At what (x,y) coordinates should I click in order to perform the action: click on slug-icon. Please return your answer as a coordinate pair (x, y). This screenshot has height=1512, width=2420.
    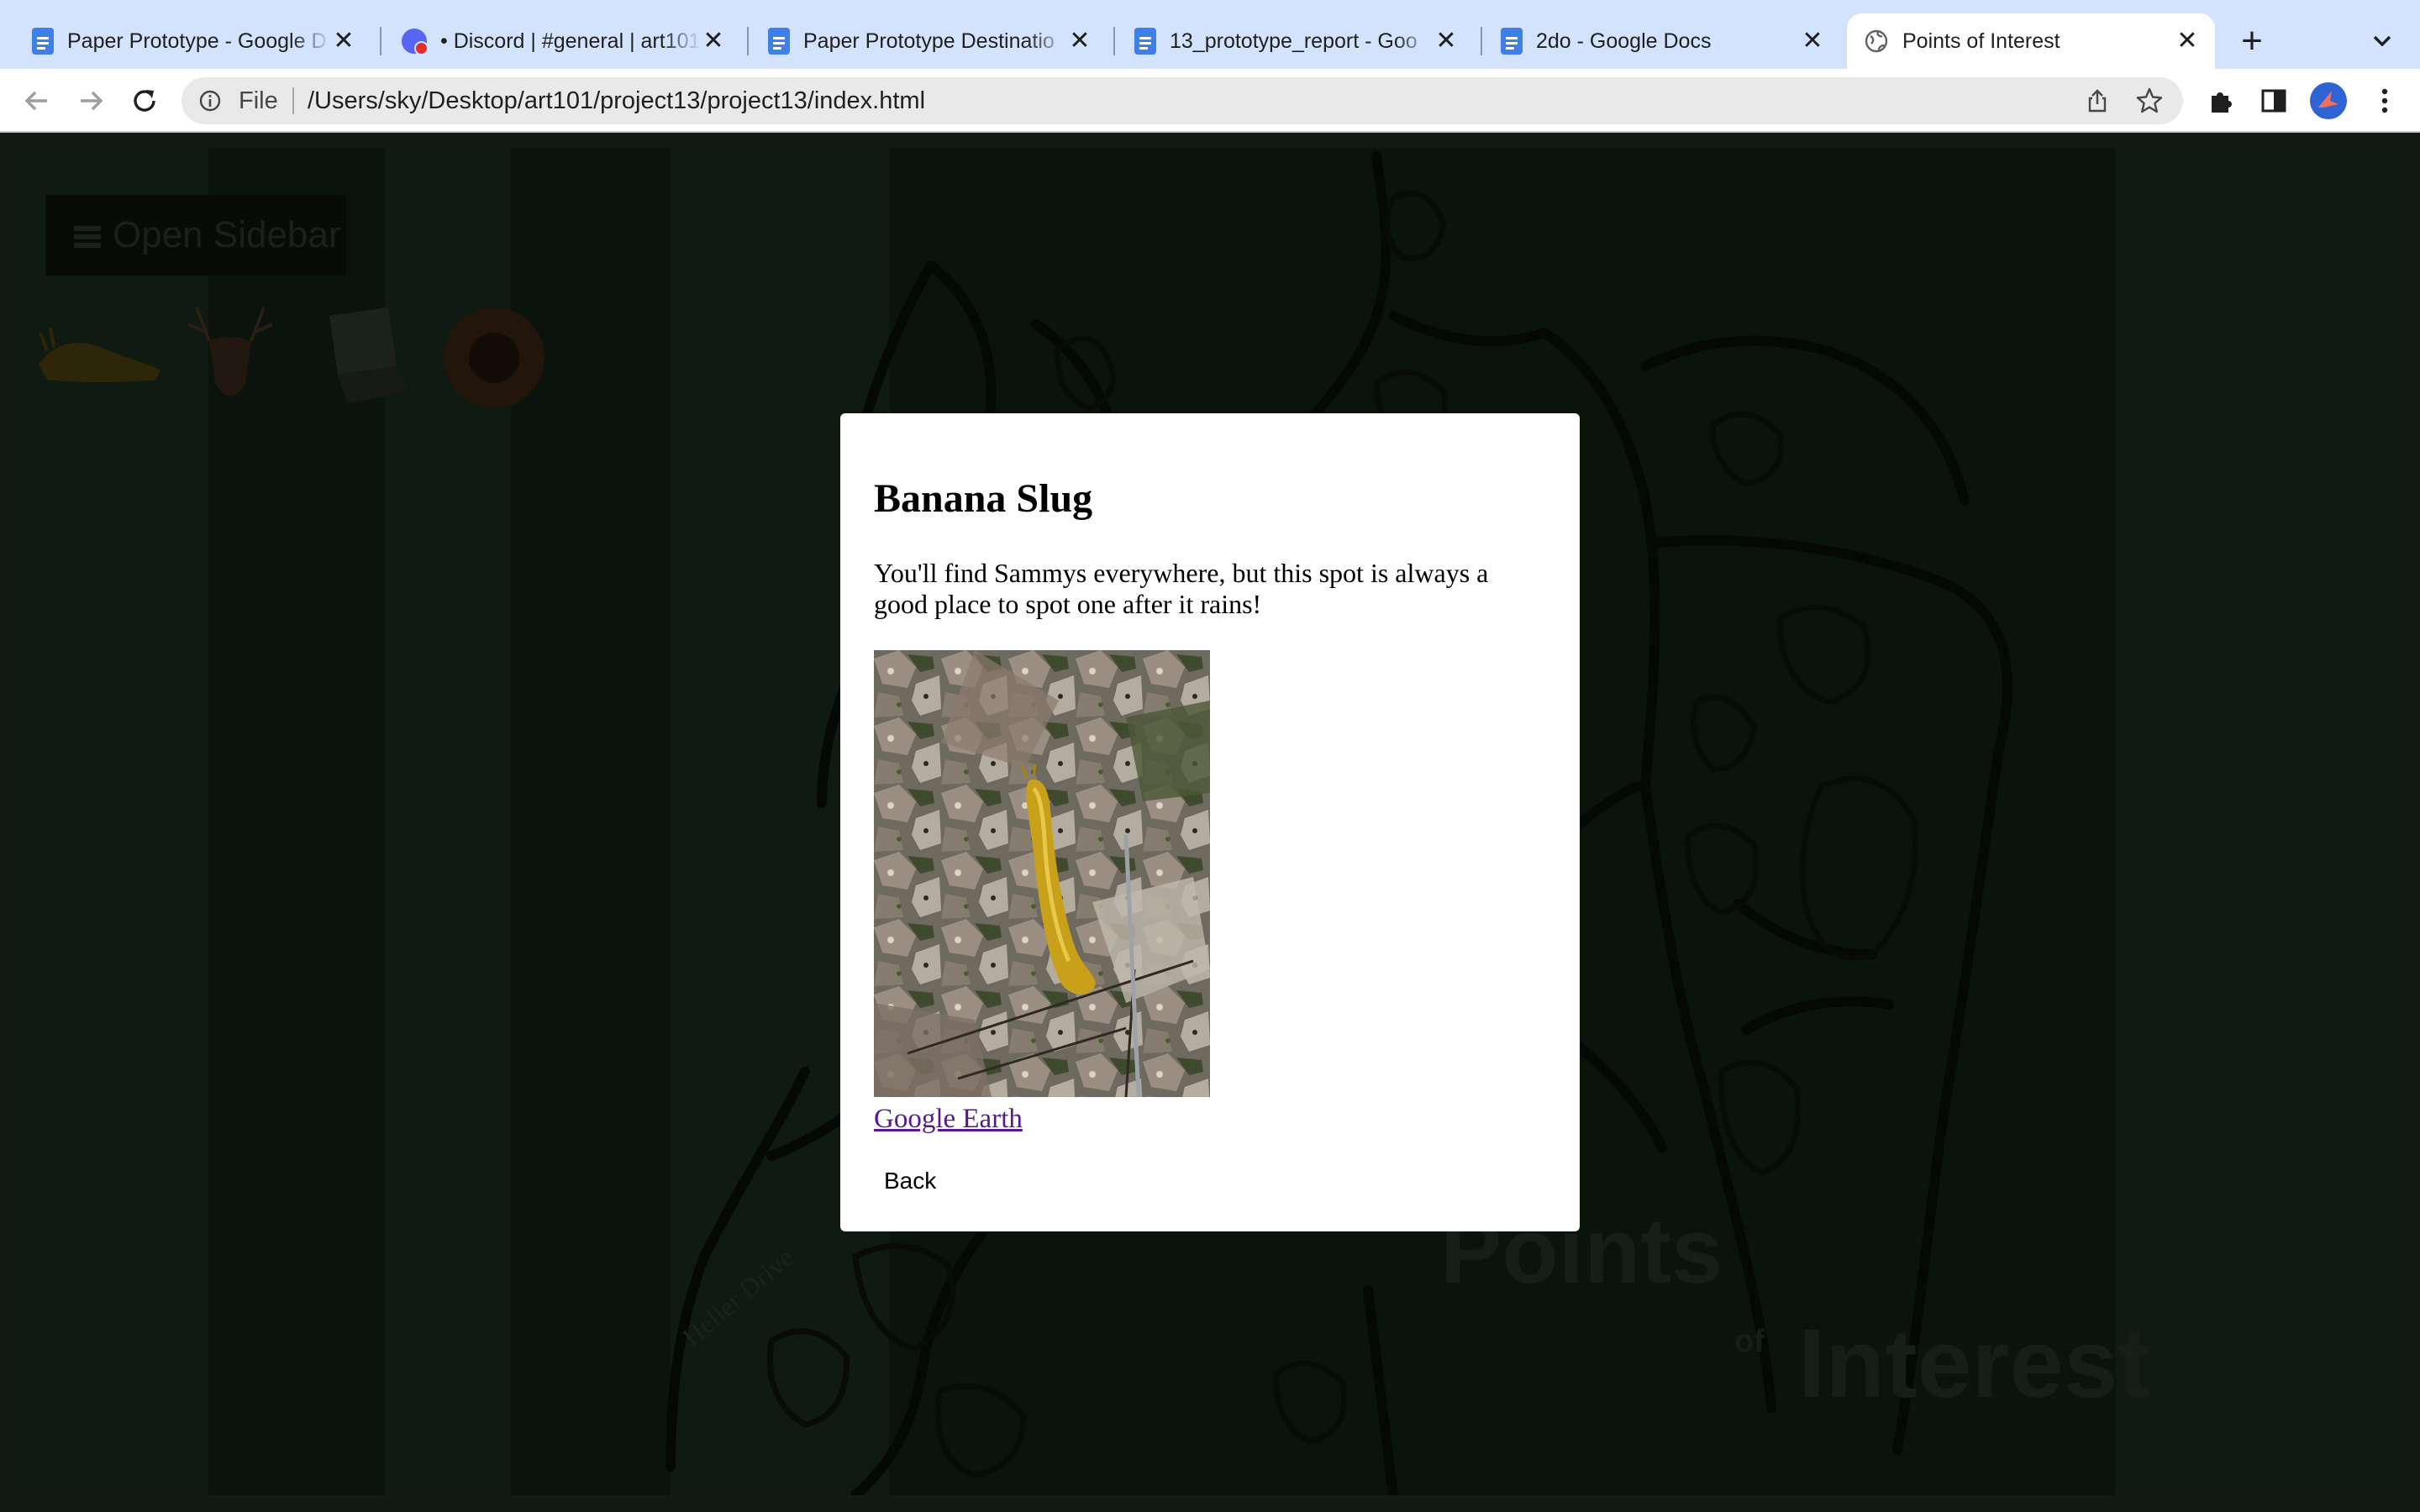
    Looking at the image, I should click on (97, 345).